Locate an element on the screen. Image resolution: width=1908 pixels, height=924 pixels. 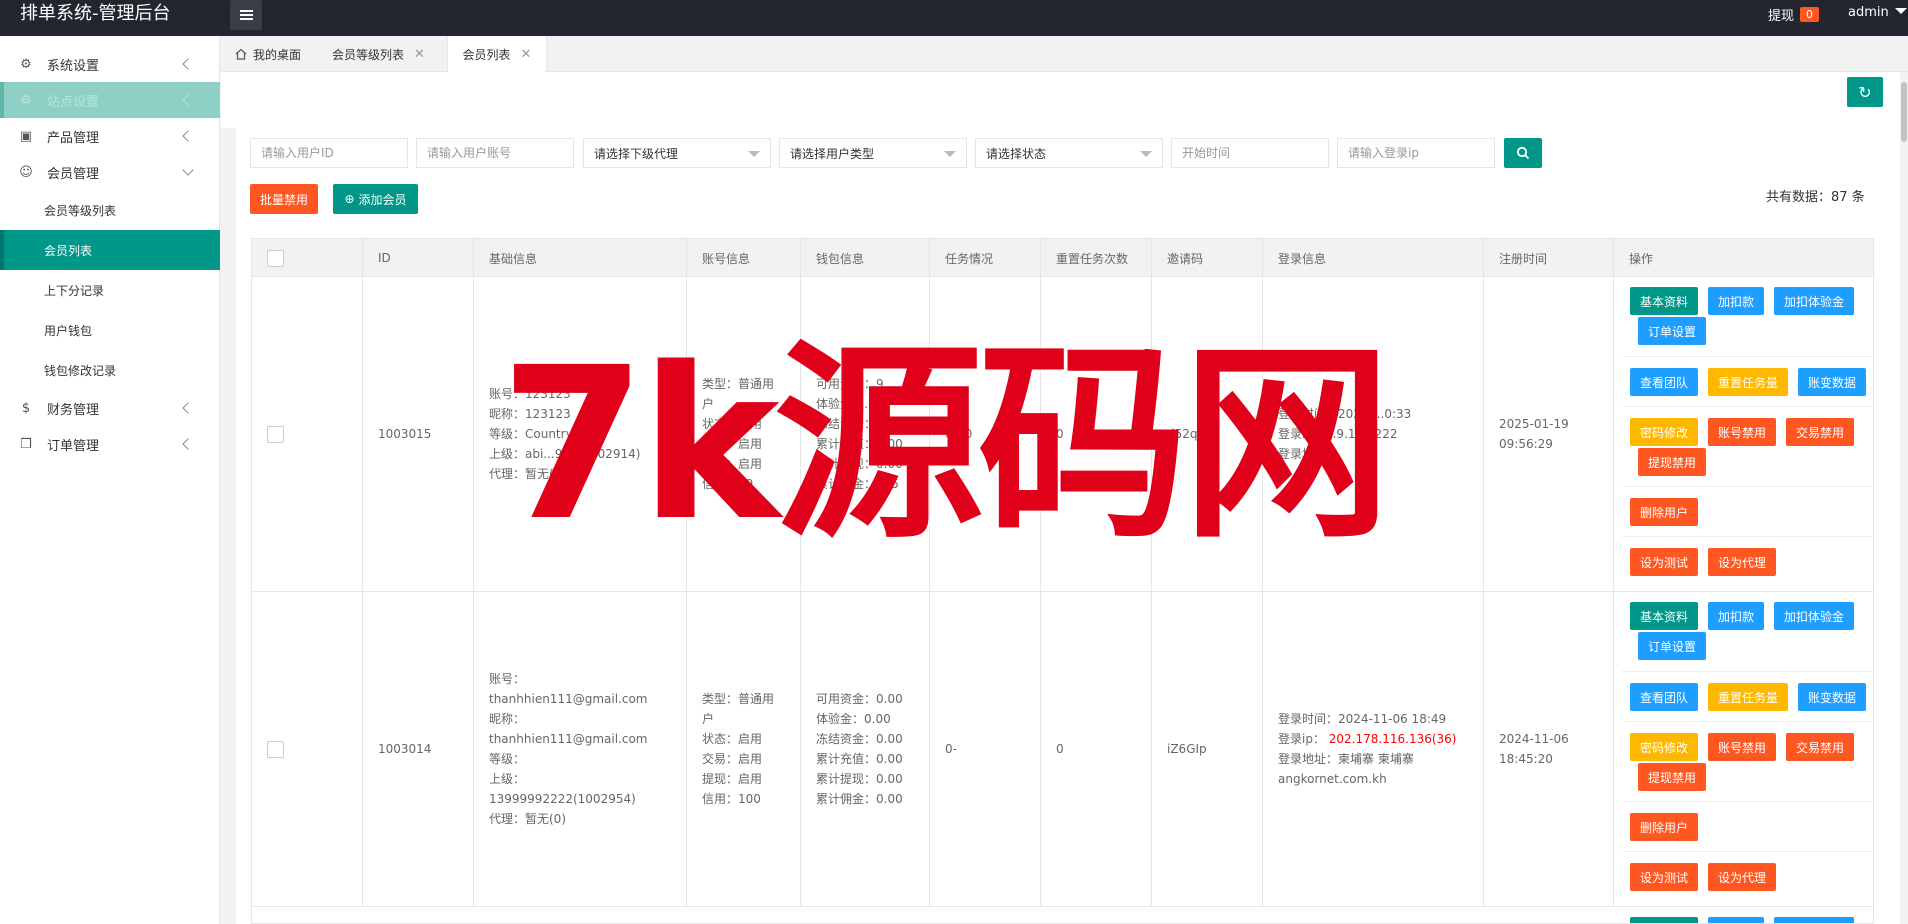
tab-desktop: 我的桌面 is located at coordinates (280, 54).